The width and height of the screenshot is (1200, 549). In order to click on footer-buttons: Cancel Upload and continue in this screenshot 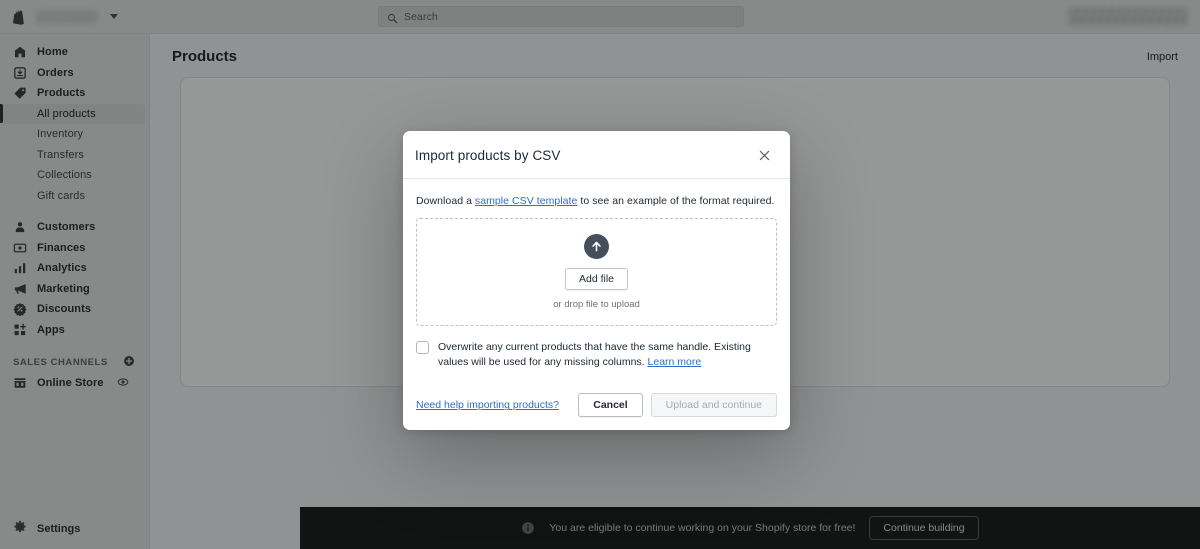, I will do `click(677, 405)`.